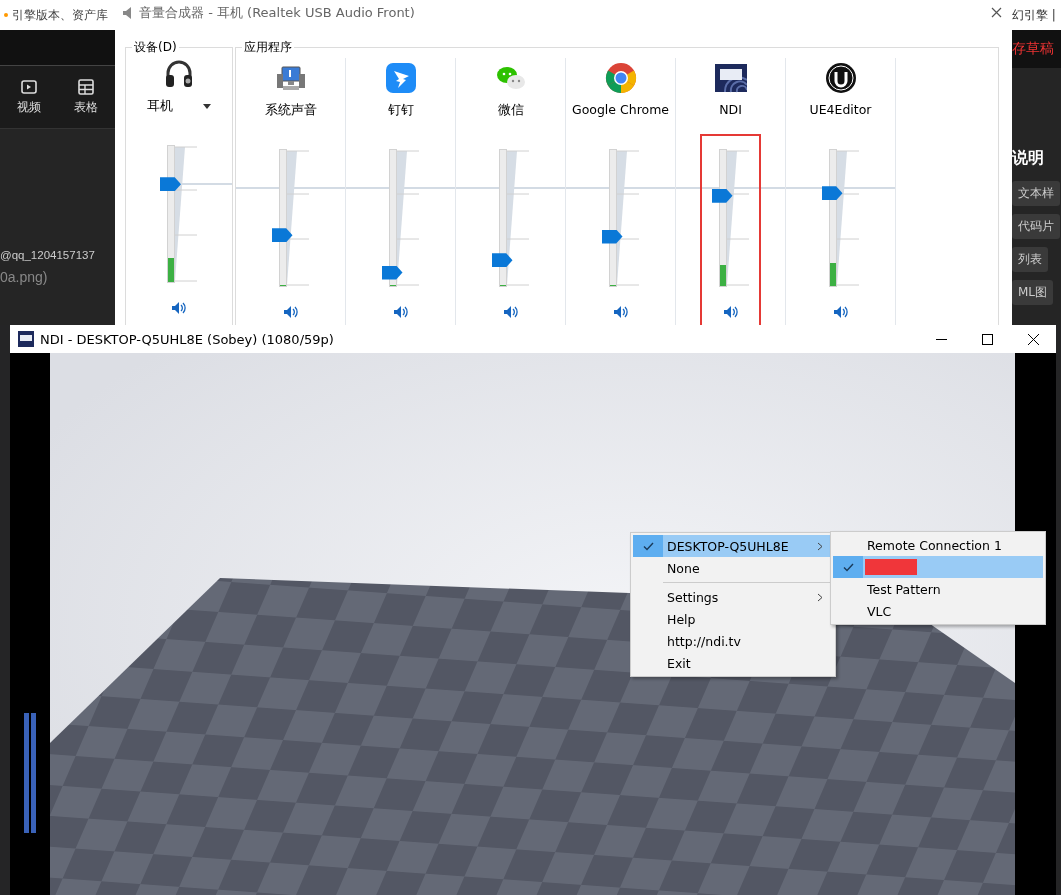 Image resolution: width=1061 pixels, height=895 pixels. I want to click on menu-item: Settings, so click(733, 597).